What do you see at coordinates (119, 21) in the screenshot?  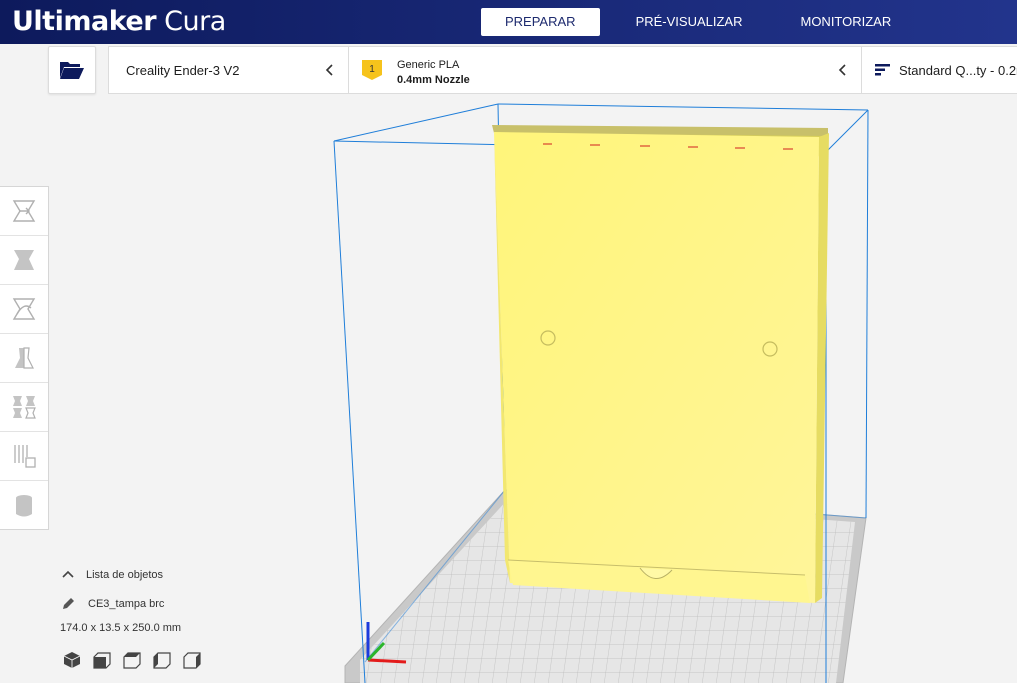 I see `app-logo: Ultimaker Cura` at bounding box center [119, 21].